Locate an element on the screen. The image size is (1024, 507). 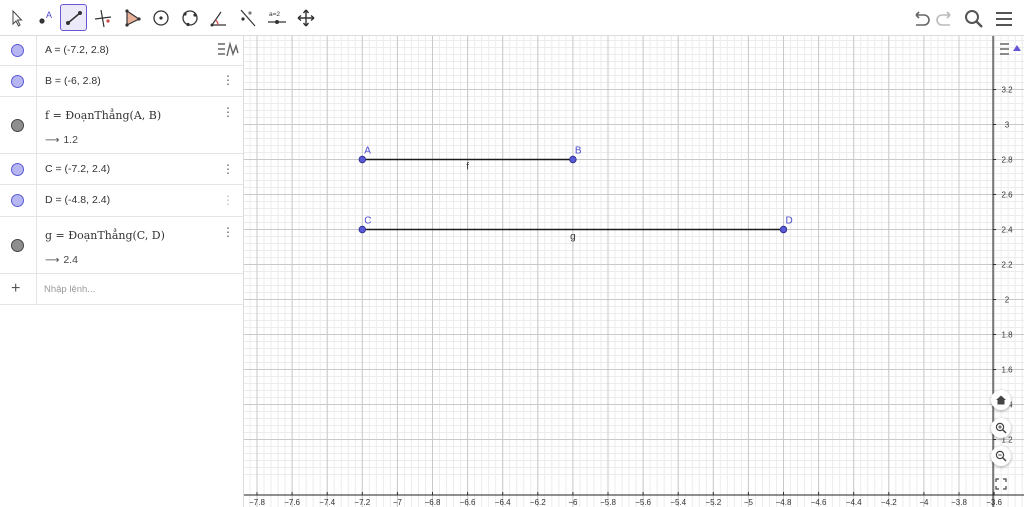
point-label-A: A is located at coordinates (367, 151).